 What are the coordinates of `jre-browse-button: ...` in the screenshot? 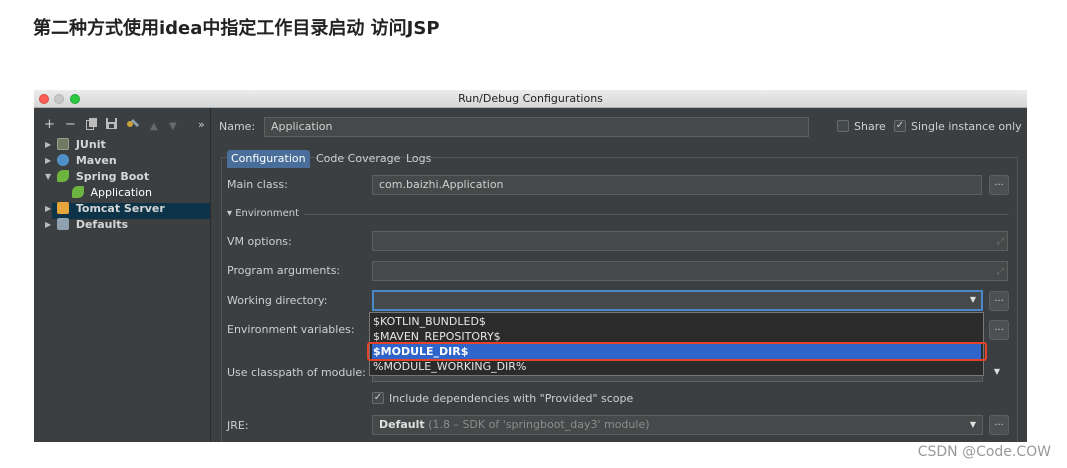 It's located at (999, 425).